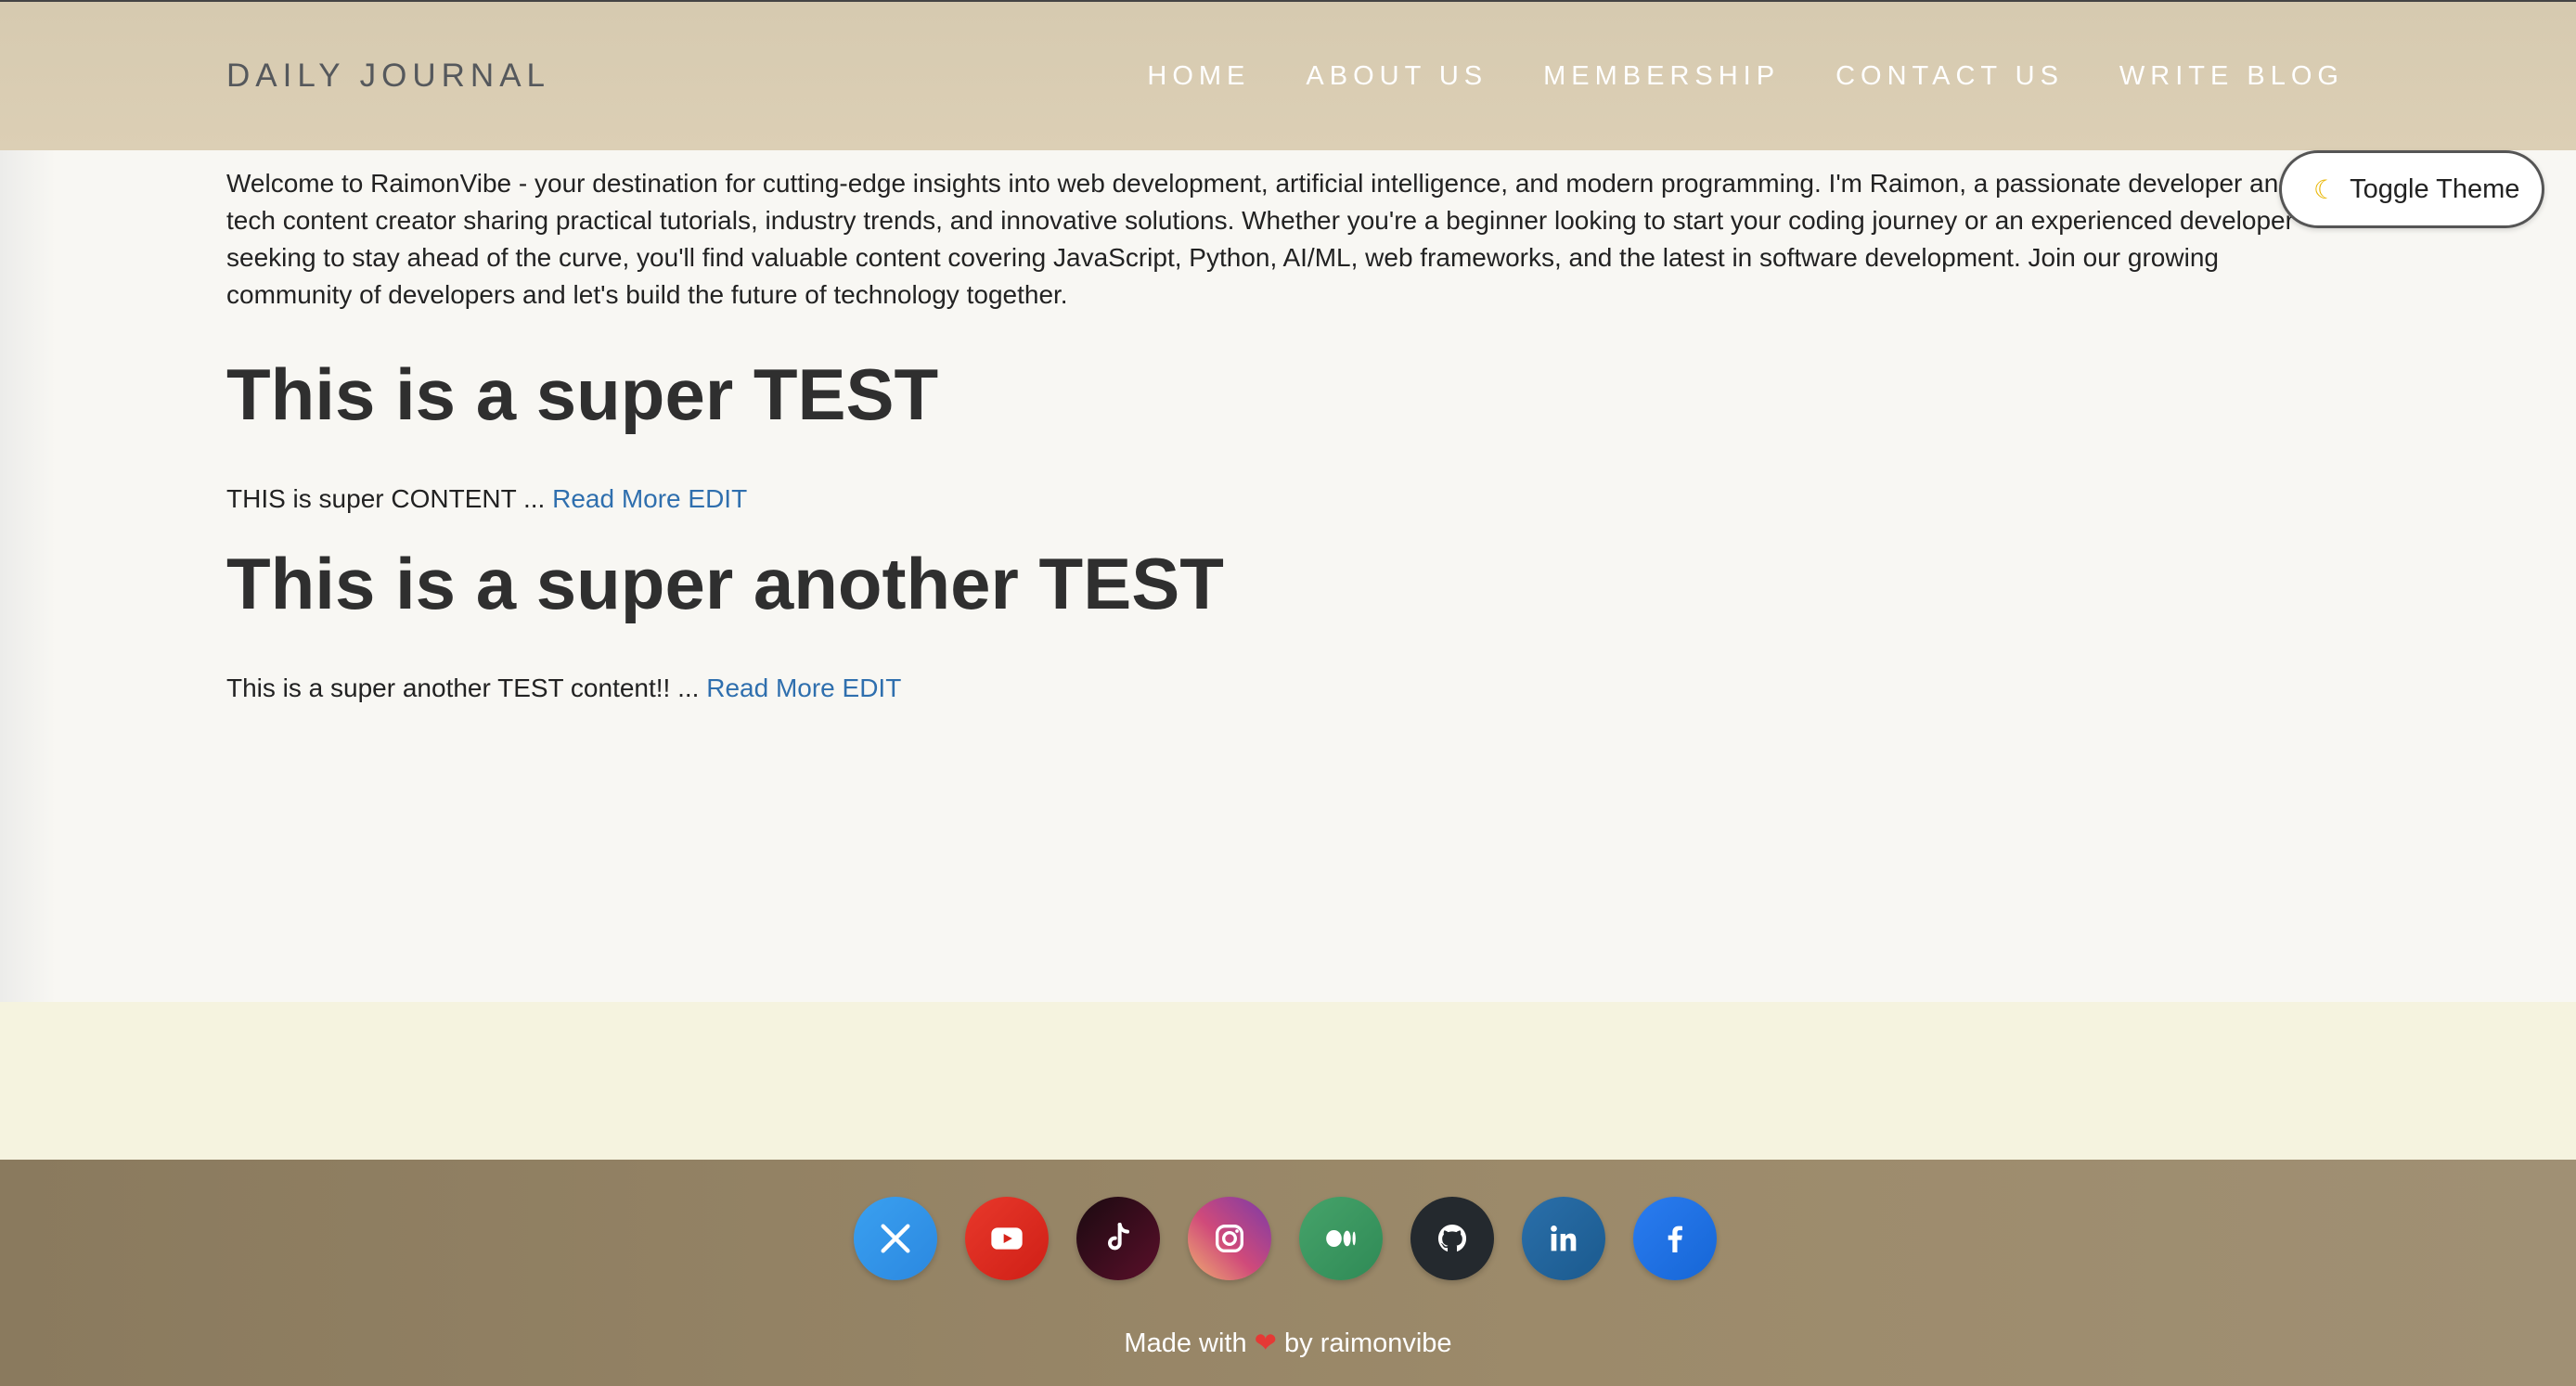 The image size is (2576, 1386). What do you see at coordinates (1675, 1238) in the screenshot?
I see `facebook-icon` at bounding box center [1675, 1238].